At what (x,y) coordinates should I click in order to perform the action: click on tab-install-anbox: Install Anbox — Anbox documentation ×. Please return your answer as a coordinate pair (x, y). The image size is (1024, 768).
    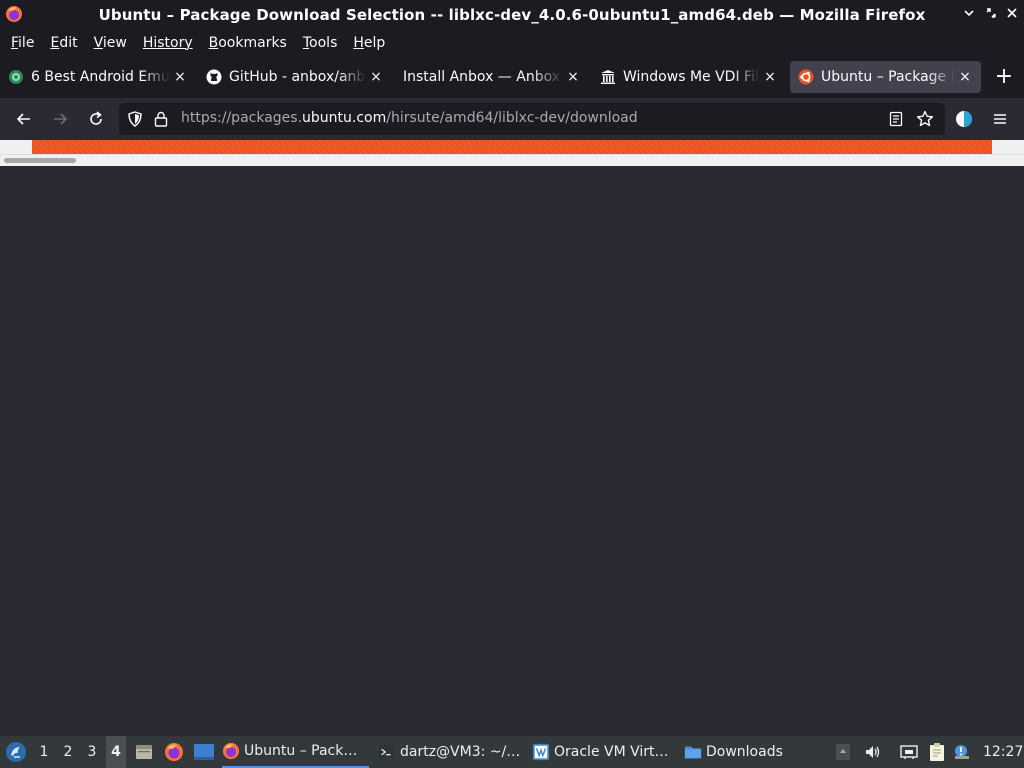
    Looking at the image, I should click on (492, 77).